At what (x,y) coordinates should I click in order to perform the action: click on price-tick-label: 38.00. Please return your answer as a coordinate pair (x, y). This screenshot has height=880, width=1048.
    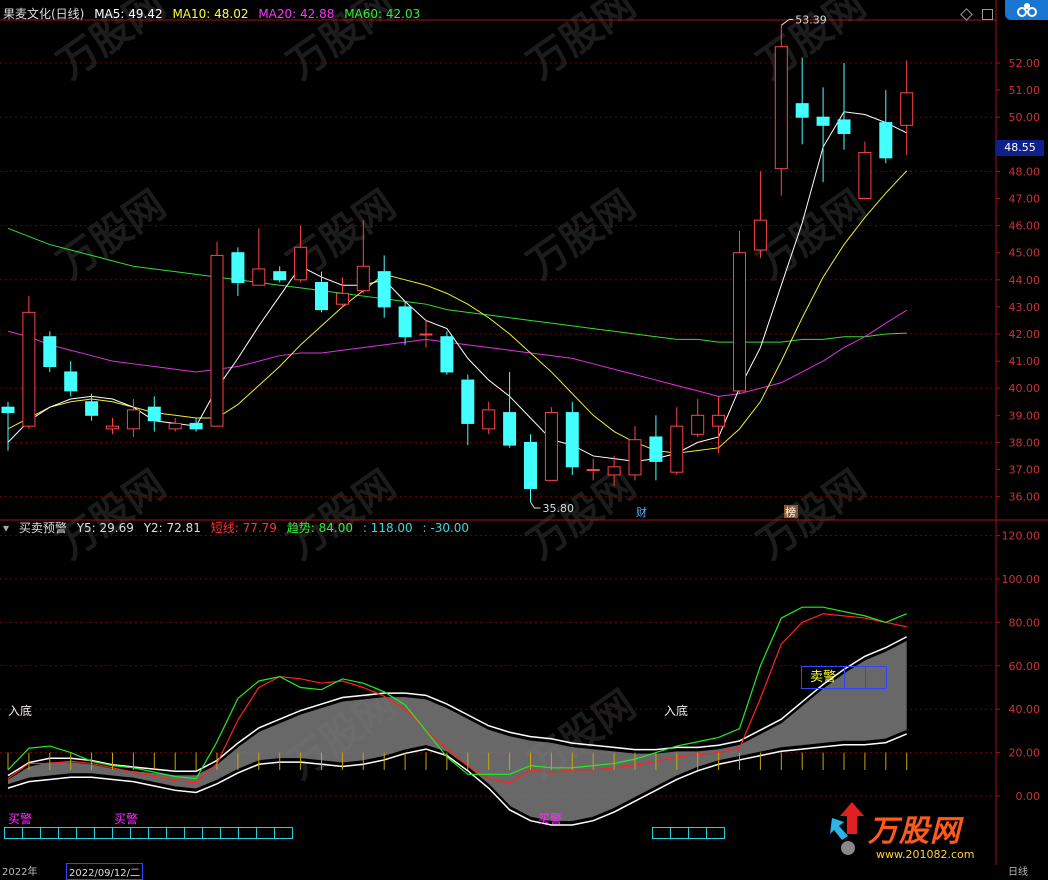
    Looking at the image, I should click on (1025, 442).